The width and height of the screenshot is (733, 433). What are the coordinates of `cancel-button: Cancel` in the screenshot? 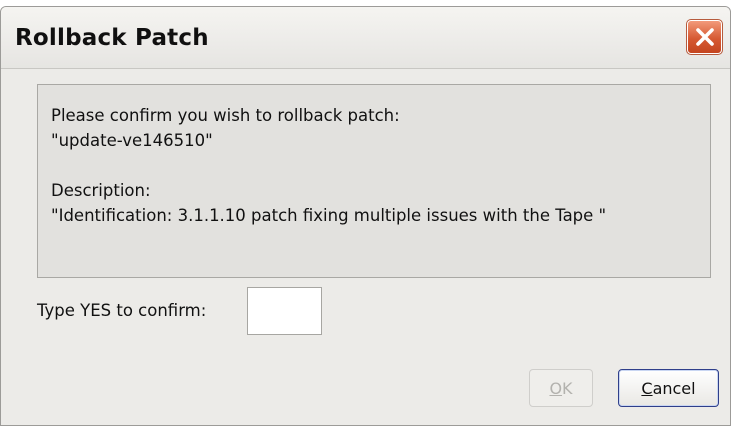 It's located at (668, 388).